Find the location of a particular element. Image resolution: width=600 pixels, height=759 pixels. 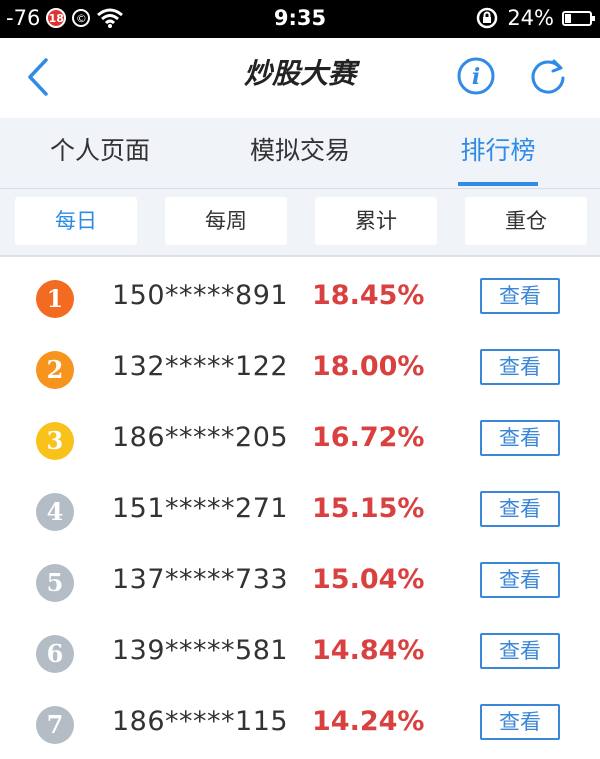

rank-badge: 1 is located at coordinates (55, 299).